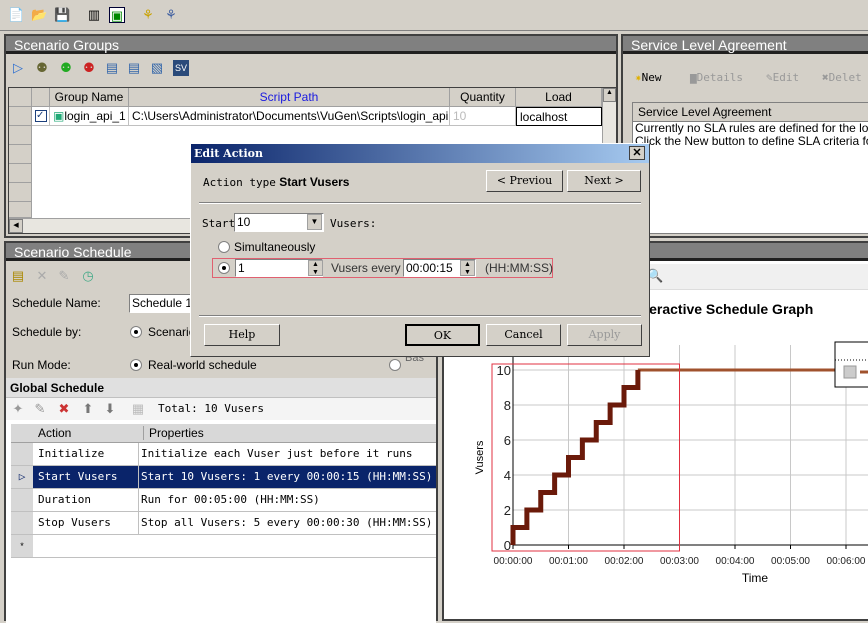 The width and height of the screenshot is (868, 623). Describe the element at coordinates (22, 546) in the screenshot. I see `new-row-marker: *` at that location.